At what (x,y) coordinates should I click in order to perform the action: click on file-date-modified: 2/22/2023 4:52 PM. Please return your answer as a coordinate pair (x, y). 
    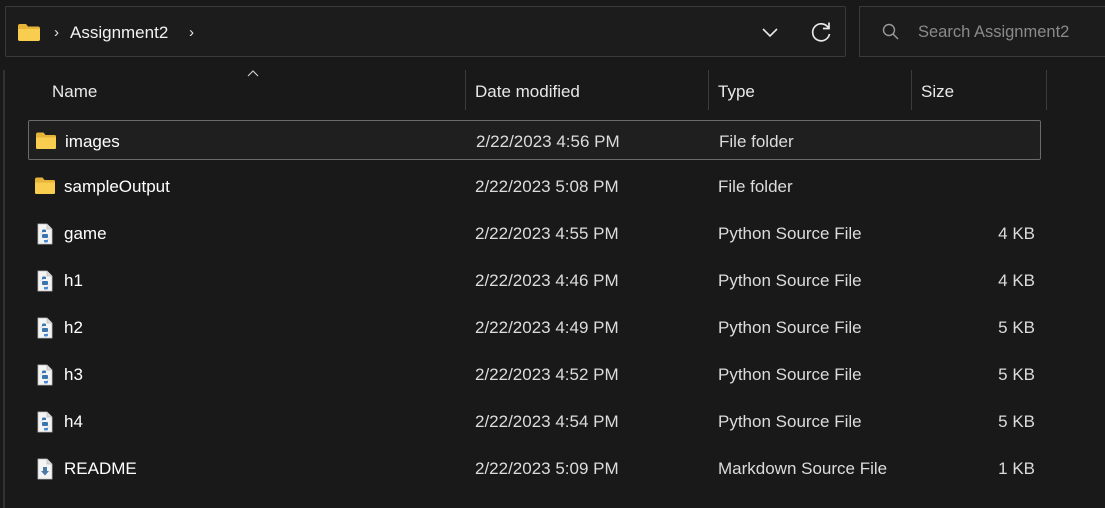
    Looking at the image, I should click on (547, 374).